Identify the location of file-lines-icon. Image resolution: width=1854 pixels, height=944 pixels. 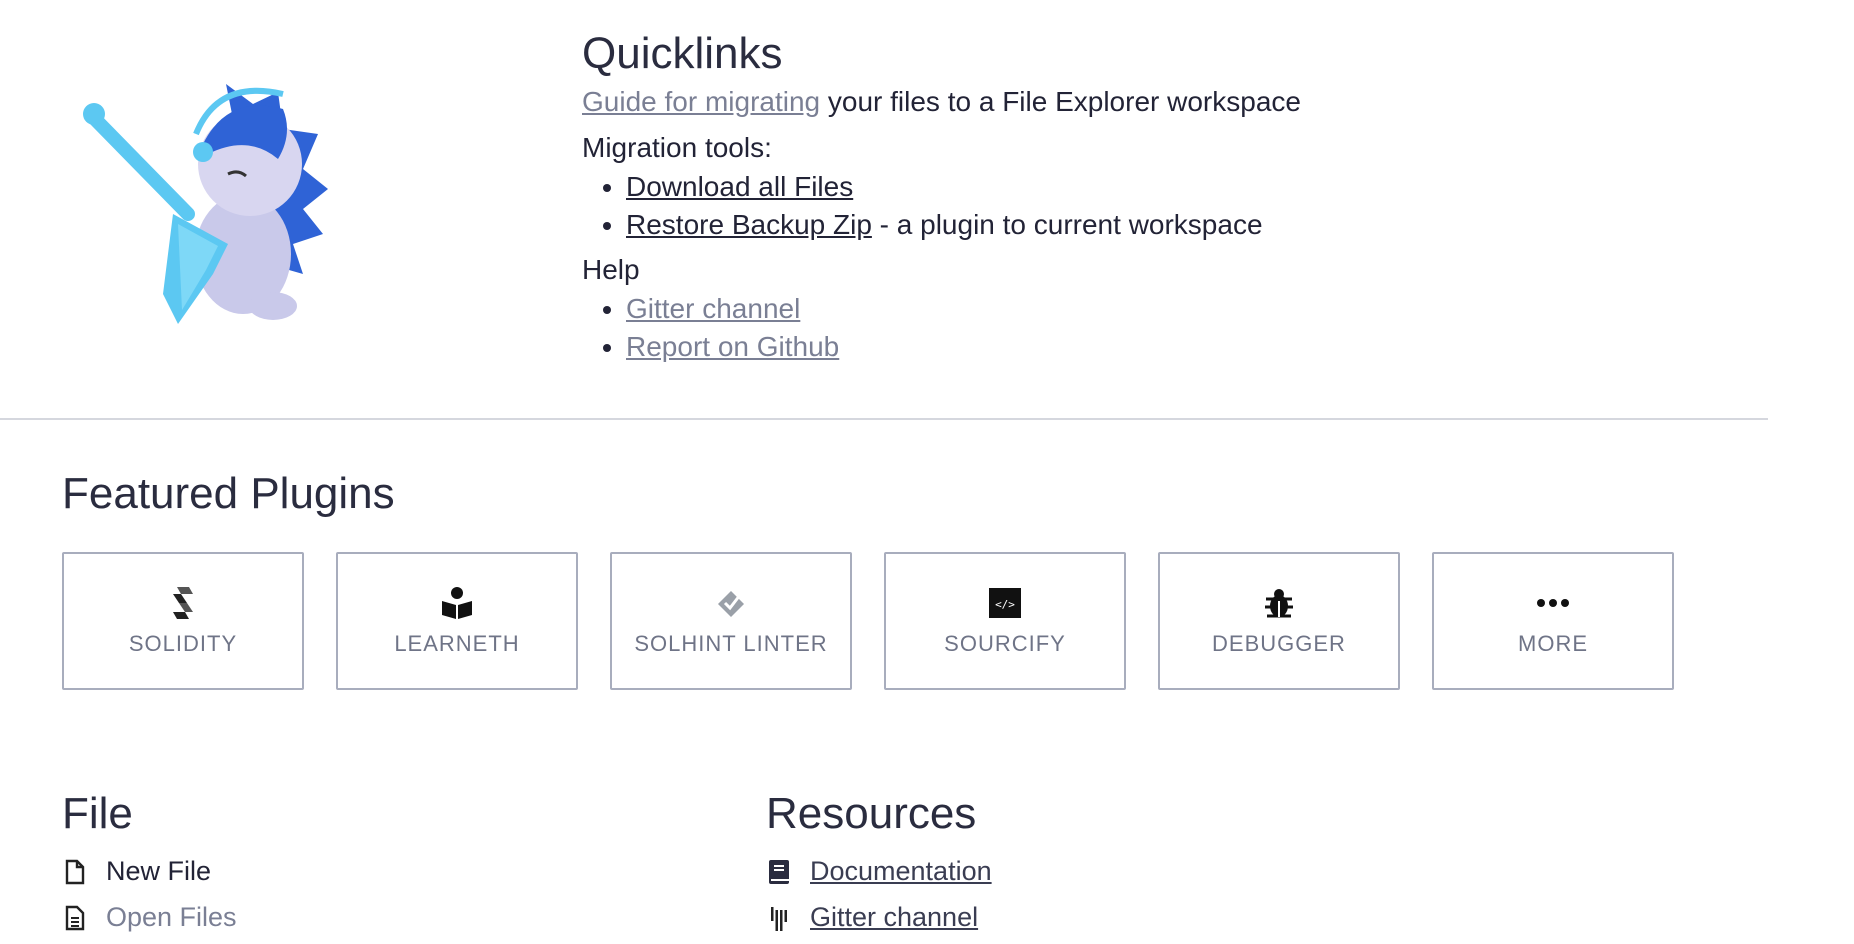
(75, 918).